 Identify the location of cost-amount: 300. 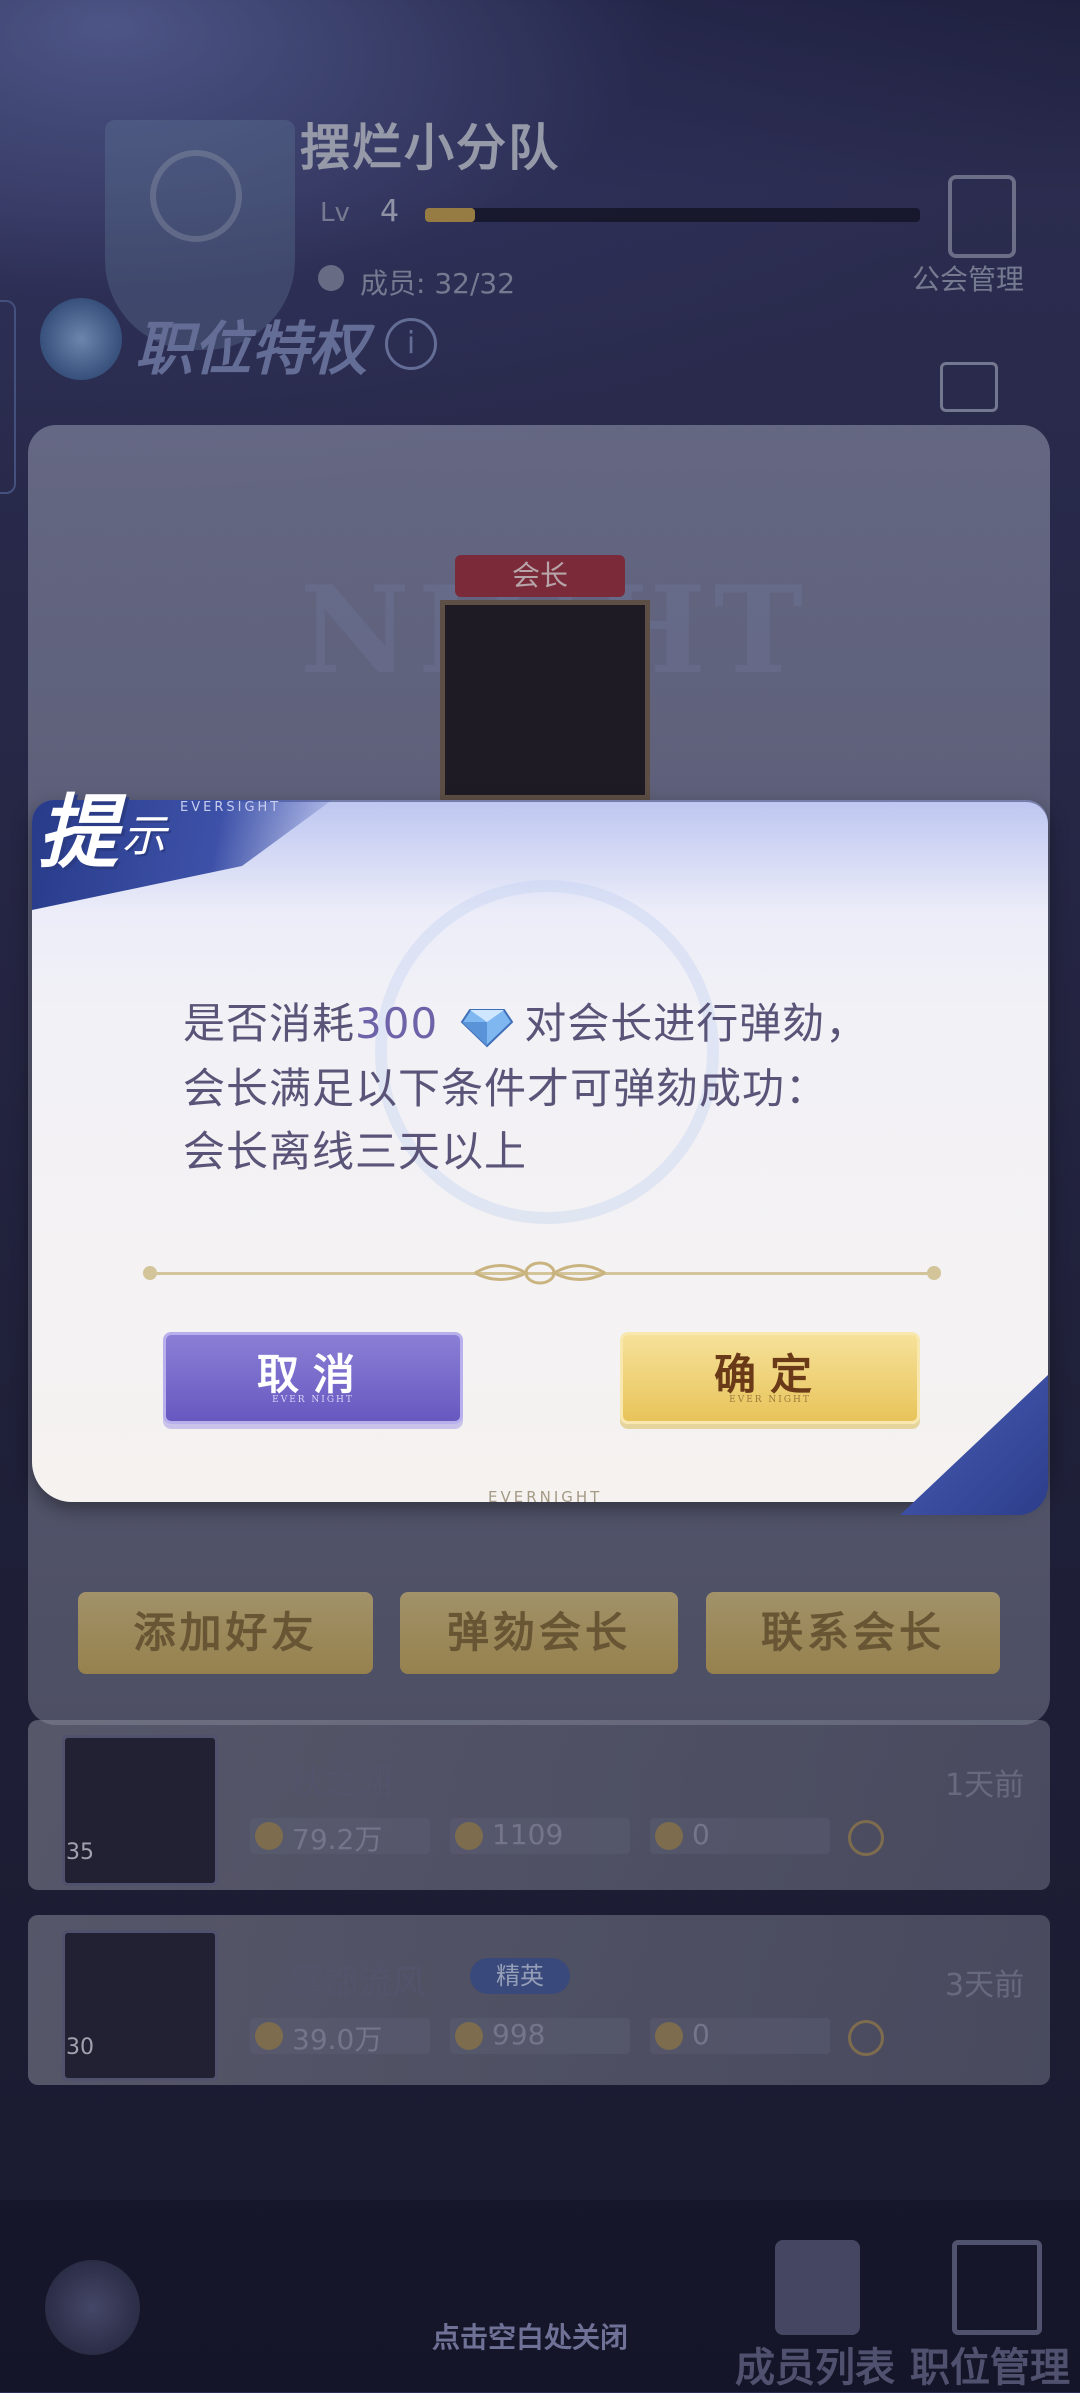
(397, 1023).